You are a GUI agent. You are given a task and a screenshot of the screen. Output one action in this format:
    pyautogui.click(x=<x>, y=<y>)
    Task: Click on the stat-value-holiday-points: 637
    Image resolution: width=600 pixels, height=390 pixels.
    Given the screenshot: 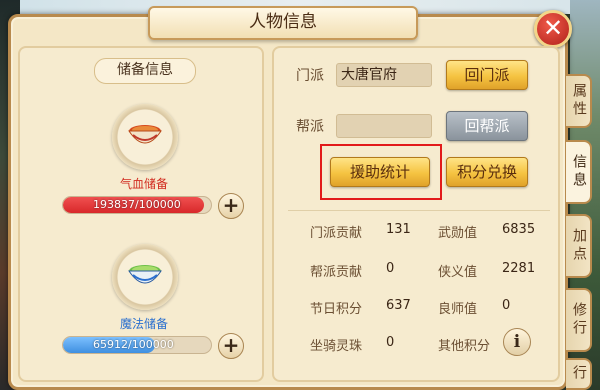 What is the action you would take?
    pyautogui.click(x=398, y=305)
    